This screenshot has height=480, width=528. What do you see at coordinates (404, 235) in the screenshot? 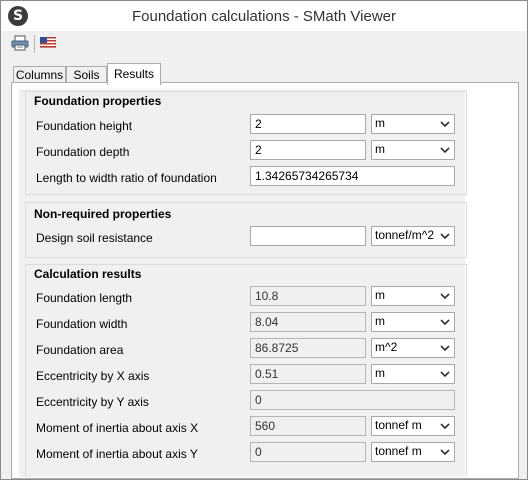
I see `select-value: tonnef/m^2` at bounding box center [404, 235].